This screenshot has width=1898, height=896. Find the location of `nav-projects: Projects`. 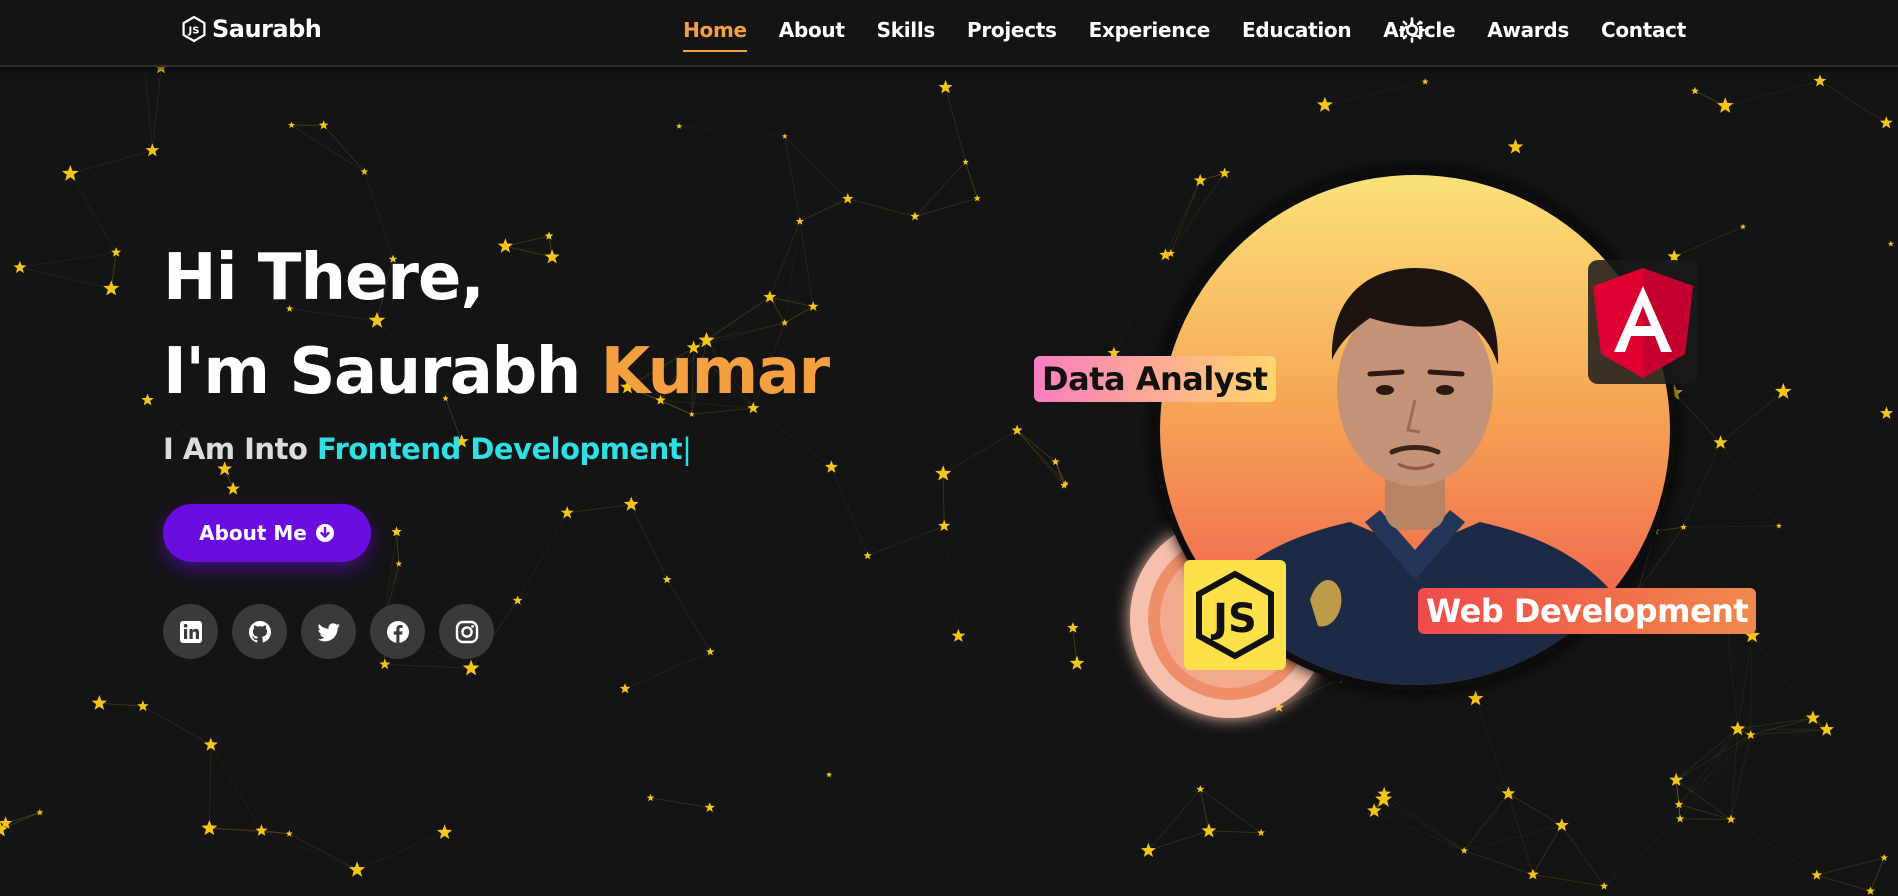

nav-projects: Projects is located at coordinates (1012, 30).